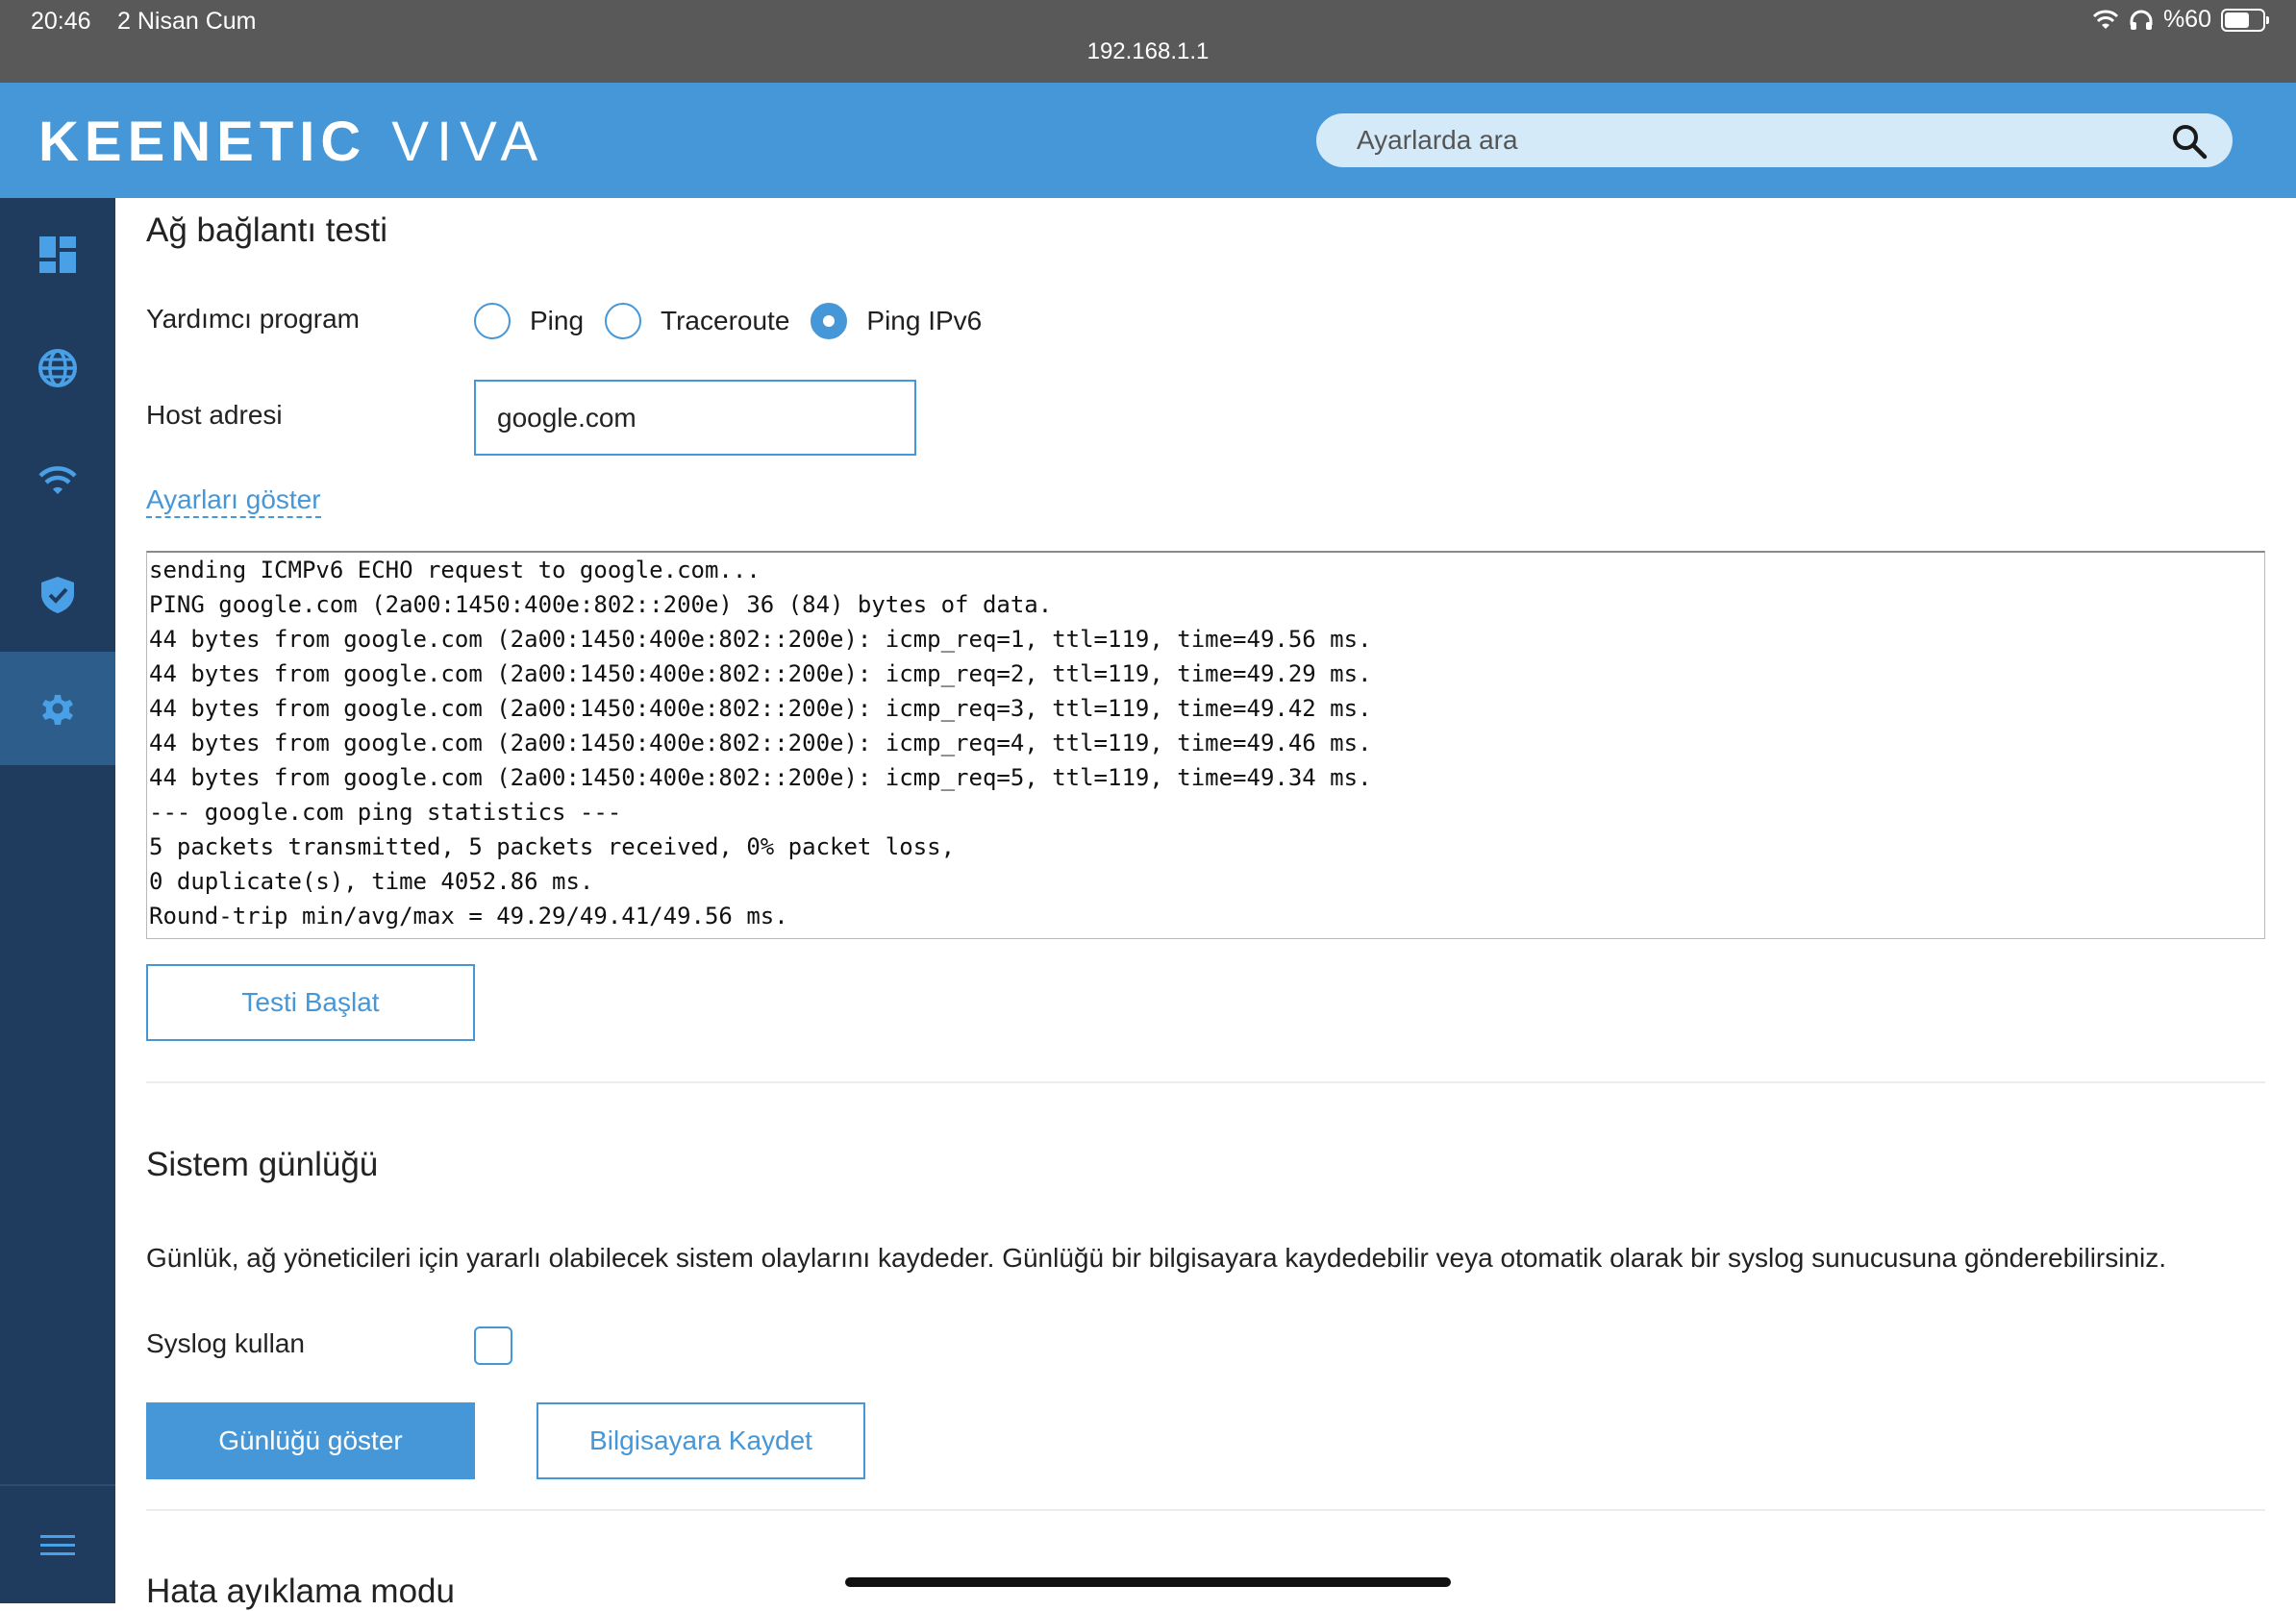  Describe the element at coordinates (695, 418) in the screenshot. I see `host-input` at that location.